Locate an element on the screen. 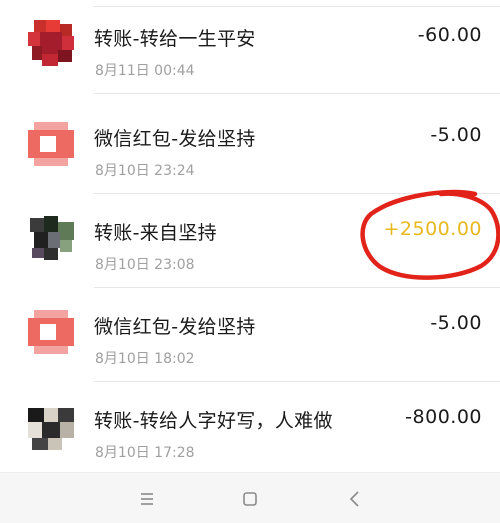 Image resolution: width=500 pixels, height=523 pixels. menu-icon is located at coordinates (147, 499).